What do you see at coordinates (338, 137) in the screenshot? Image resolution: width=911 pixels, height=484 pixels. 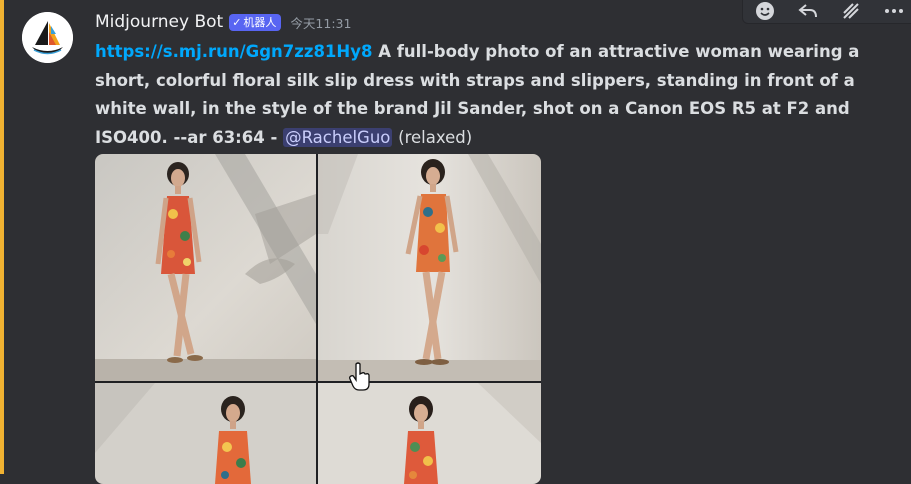 I see `user-mention: @RachelGuo` at bounding box center [338, 137].